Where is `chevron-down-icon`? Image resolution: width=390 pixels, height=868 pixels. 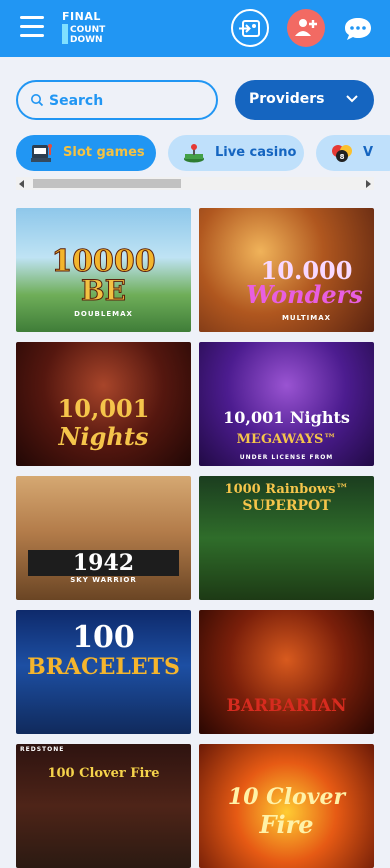 chevron-down-icon is located at coordinates (352, 99).